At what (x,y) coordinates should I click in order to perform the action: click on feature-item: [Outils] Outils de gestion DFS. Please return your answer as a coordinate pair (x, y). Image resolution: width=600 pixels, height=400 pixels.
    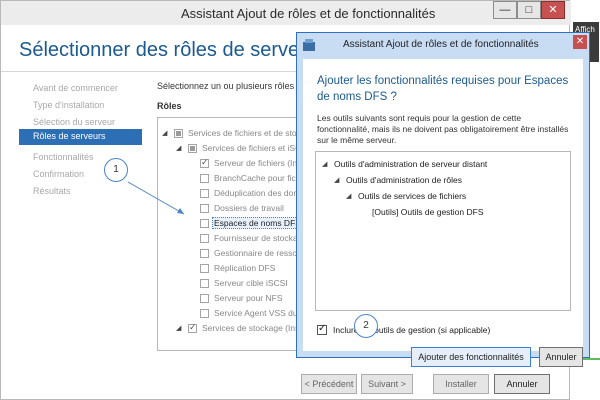
    Looking at the image, I should click on (428, 212).